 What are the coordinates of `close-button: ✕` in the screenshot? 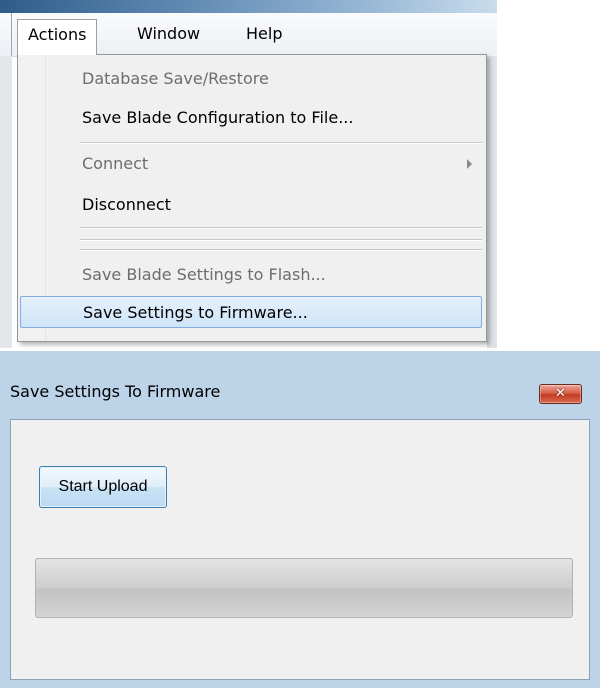 It's located at (560, 394).